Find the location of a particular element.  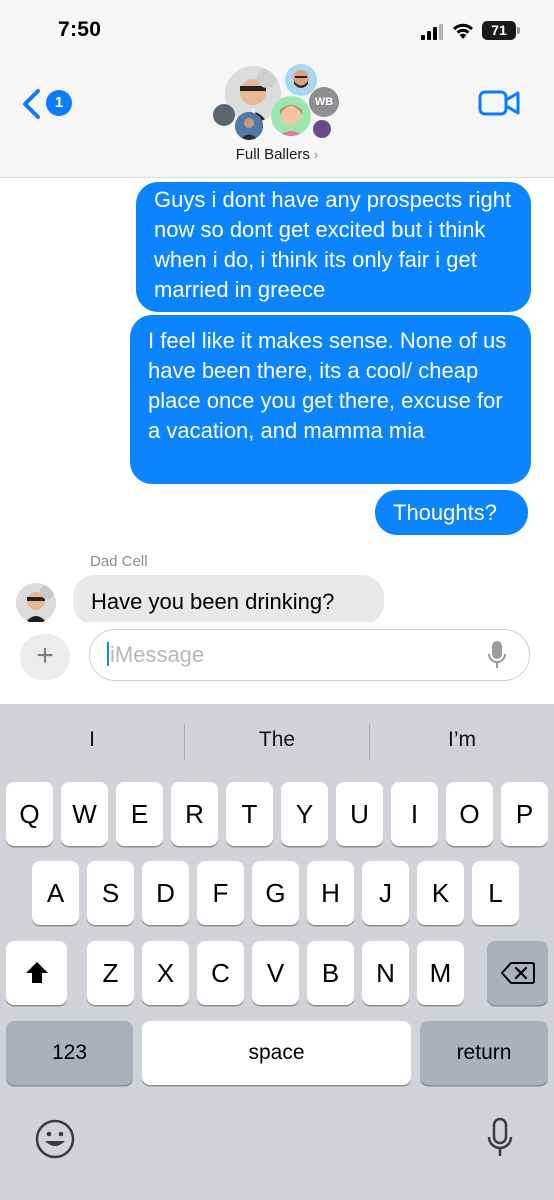

message-composer: + is located at coordinates (277, 663).